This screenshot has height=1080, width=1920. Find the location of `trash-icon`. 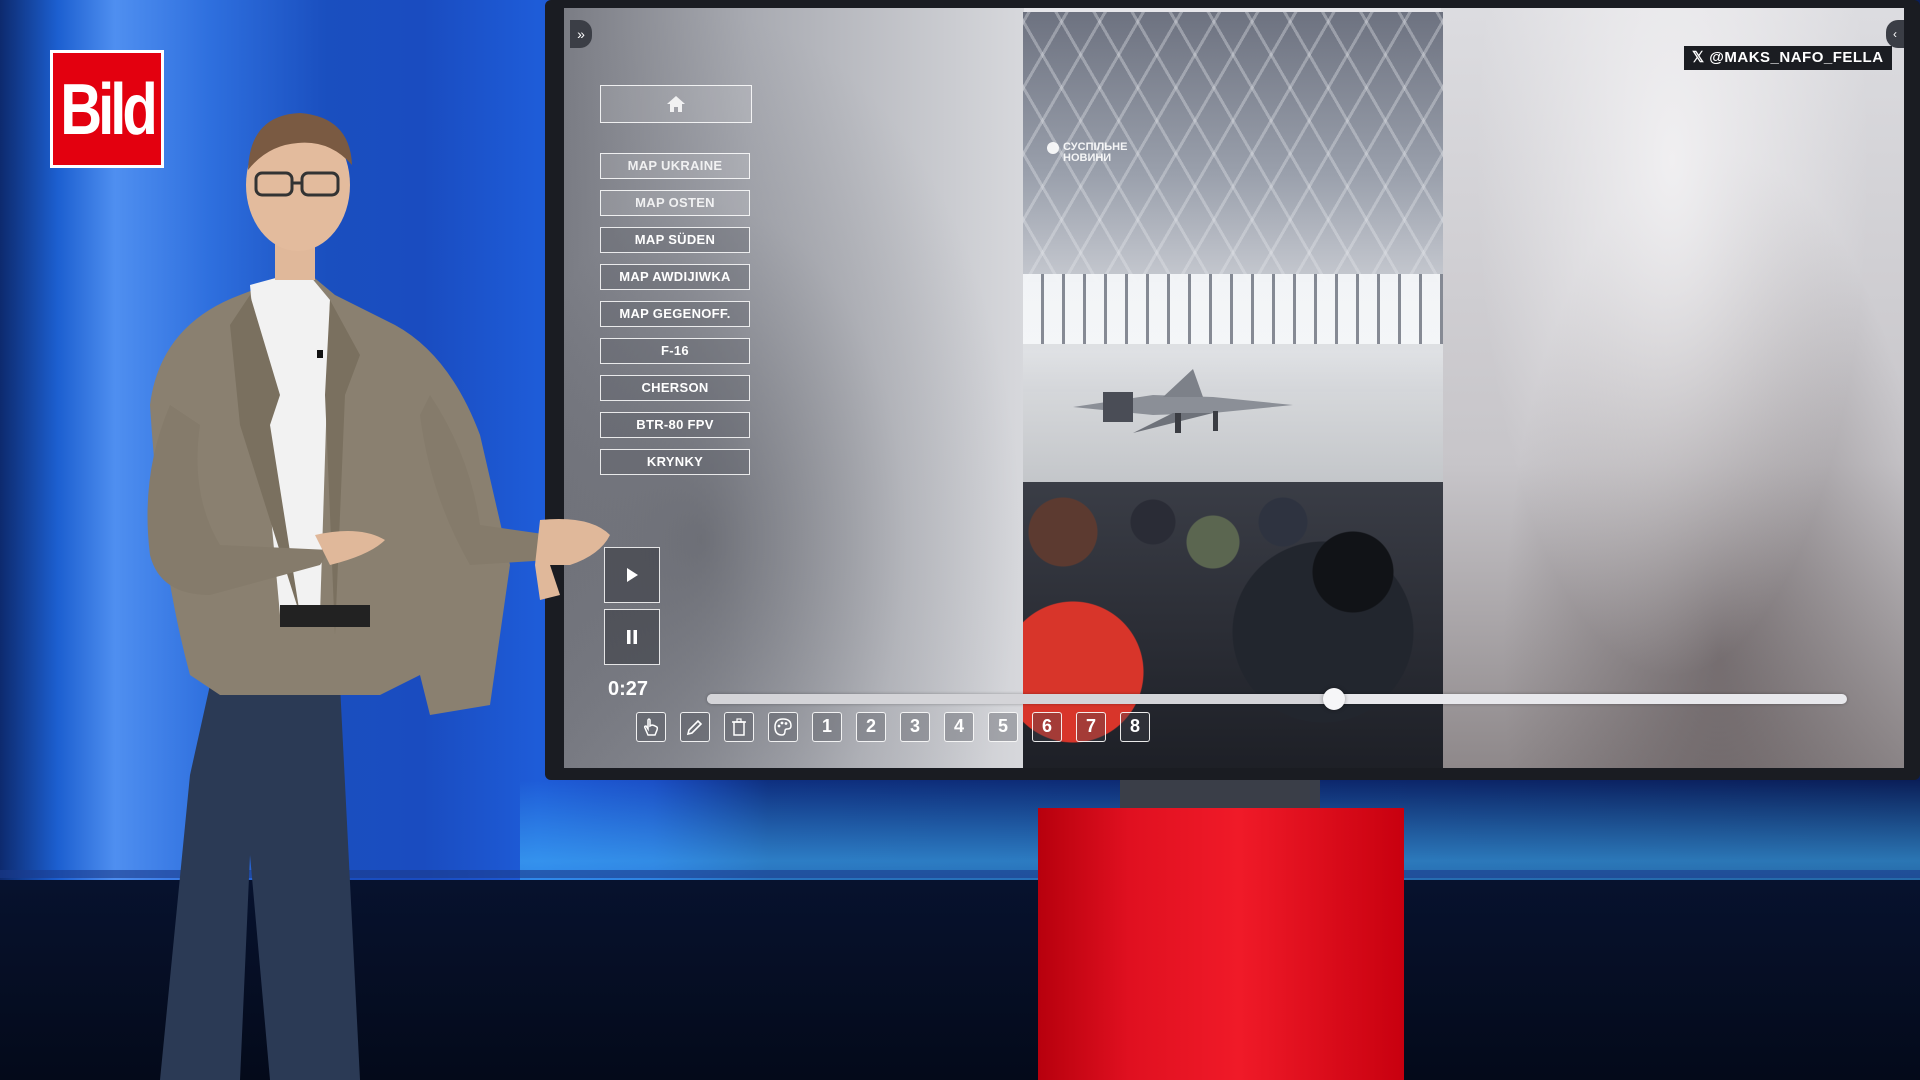

trash-icon is located at coordinates (739, 727).